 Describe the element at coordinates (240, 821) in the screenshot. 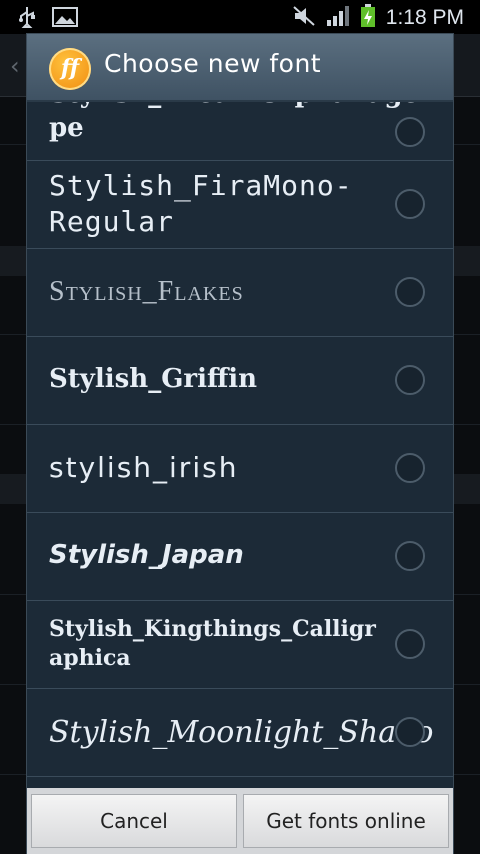

I see `dialog-footer: Cancel Get fonts online` at that location.